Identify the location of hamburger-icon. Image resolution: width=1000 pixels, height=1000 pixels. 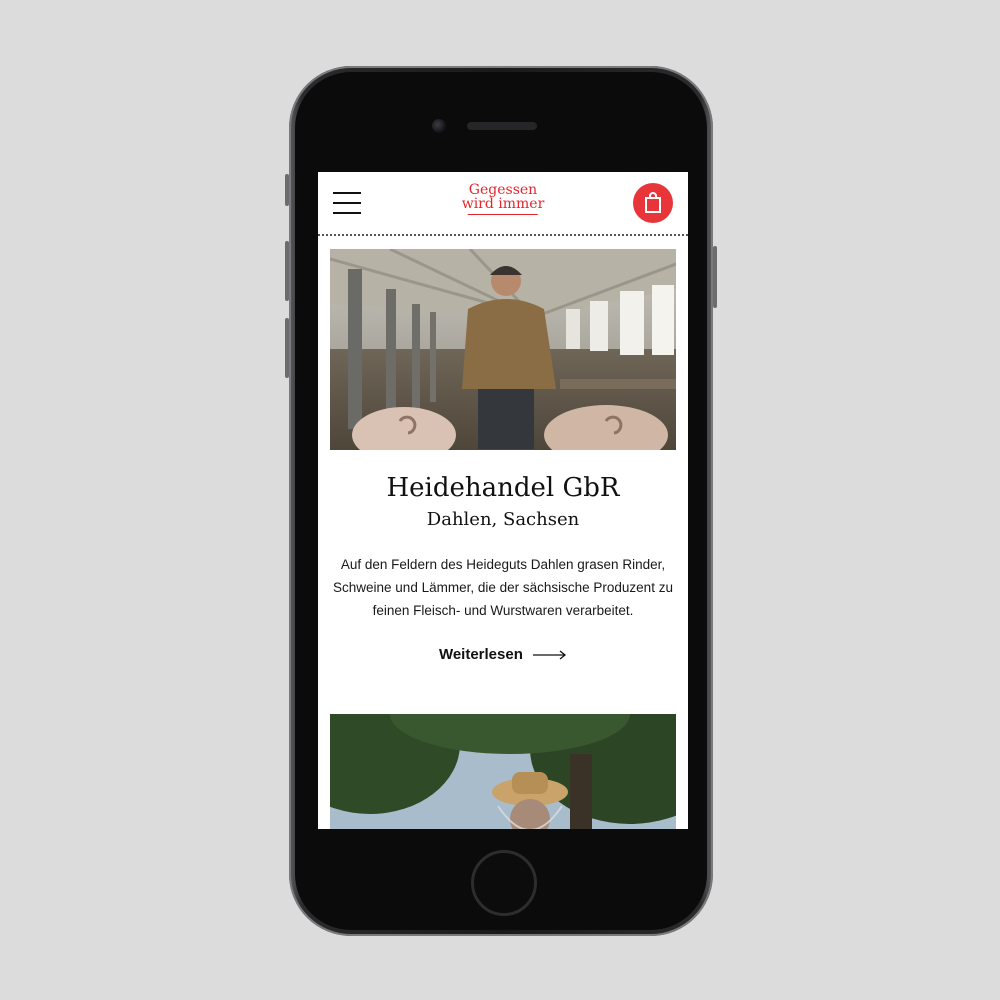
(347, 203).